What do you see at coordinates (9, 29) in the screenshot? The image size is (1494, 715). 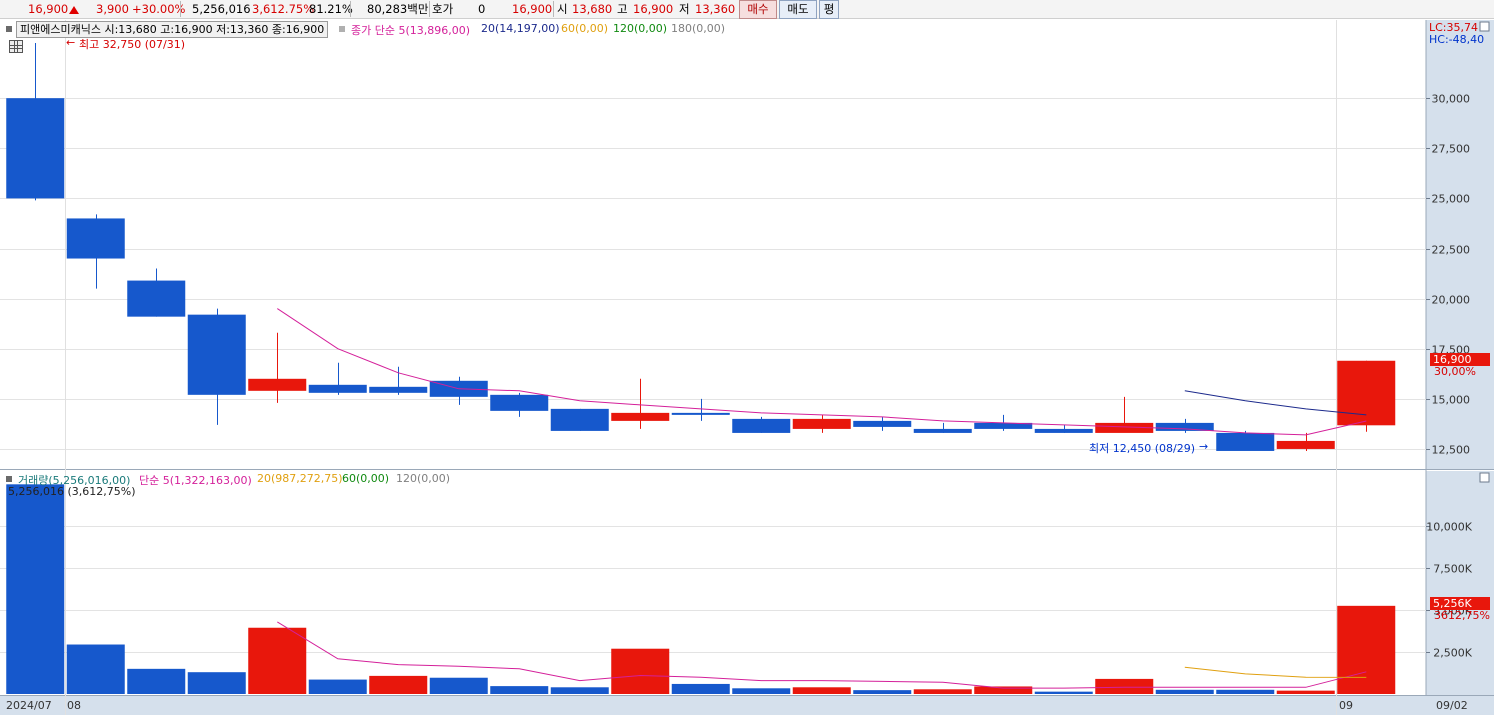 I see `panel-handle-icon` at bounding box center [9, 29].